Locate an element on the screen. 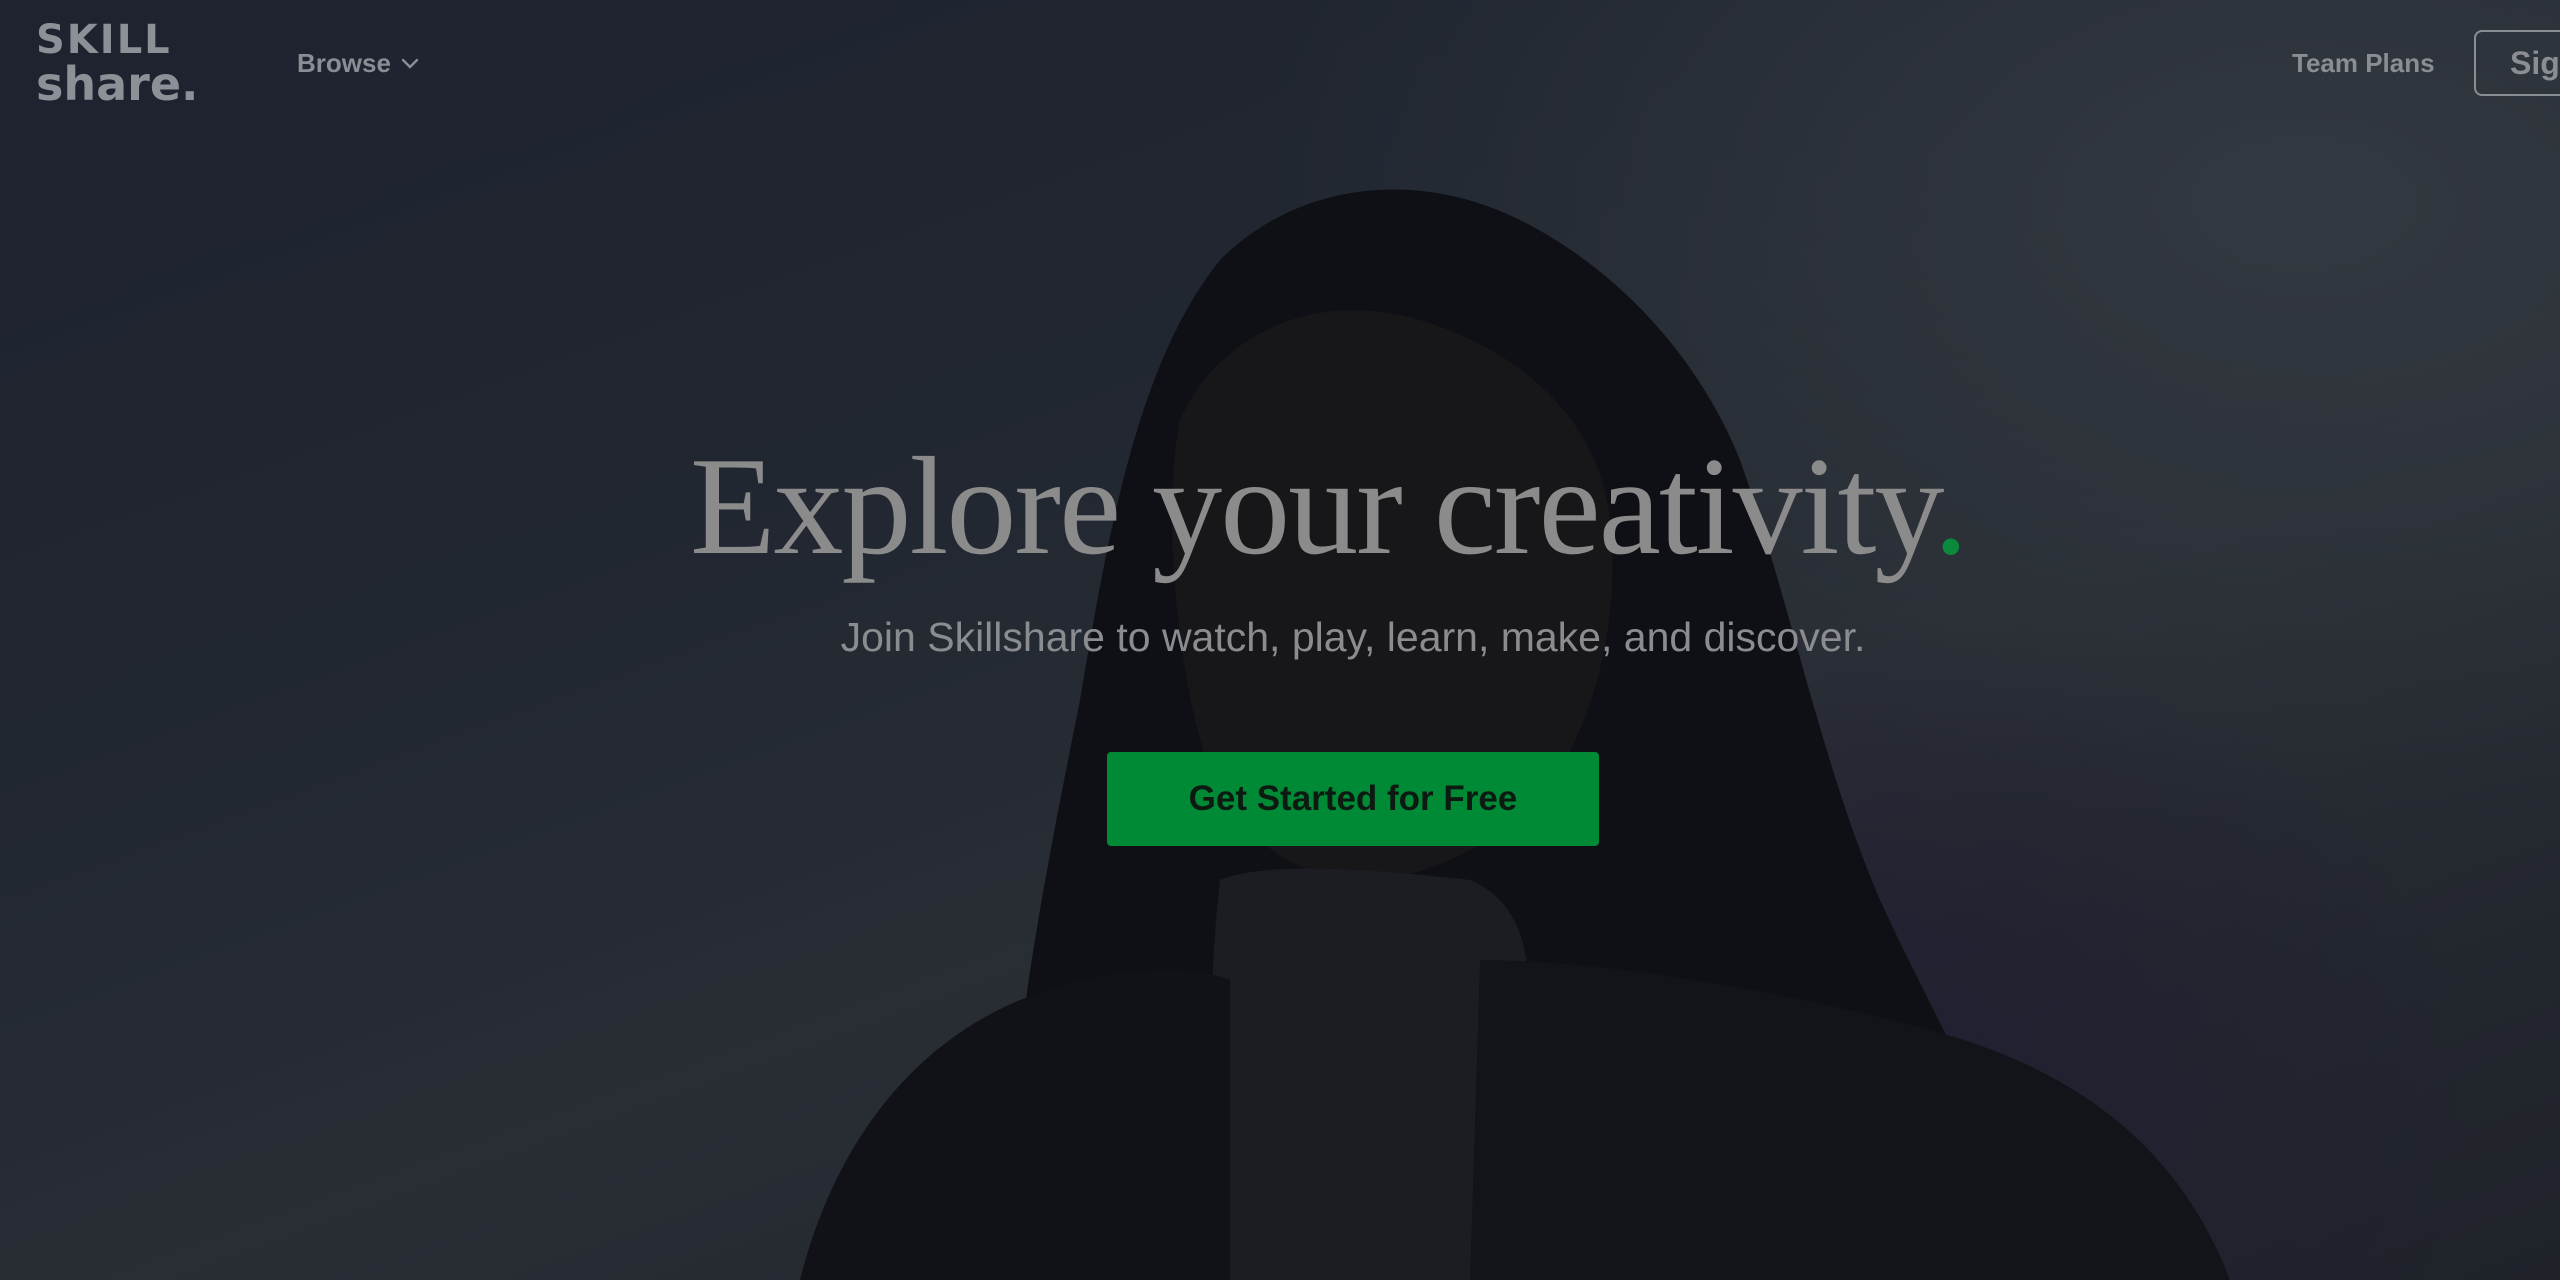  hero-title-text: Explore your creativity is located at coordinates (1312, 506).